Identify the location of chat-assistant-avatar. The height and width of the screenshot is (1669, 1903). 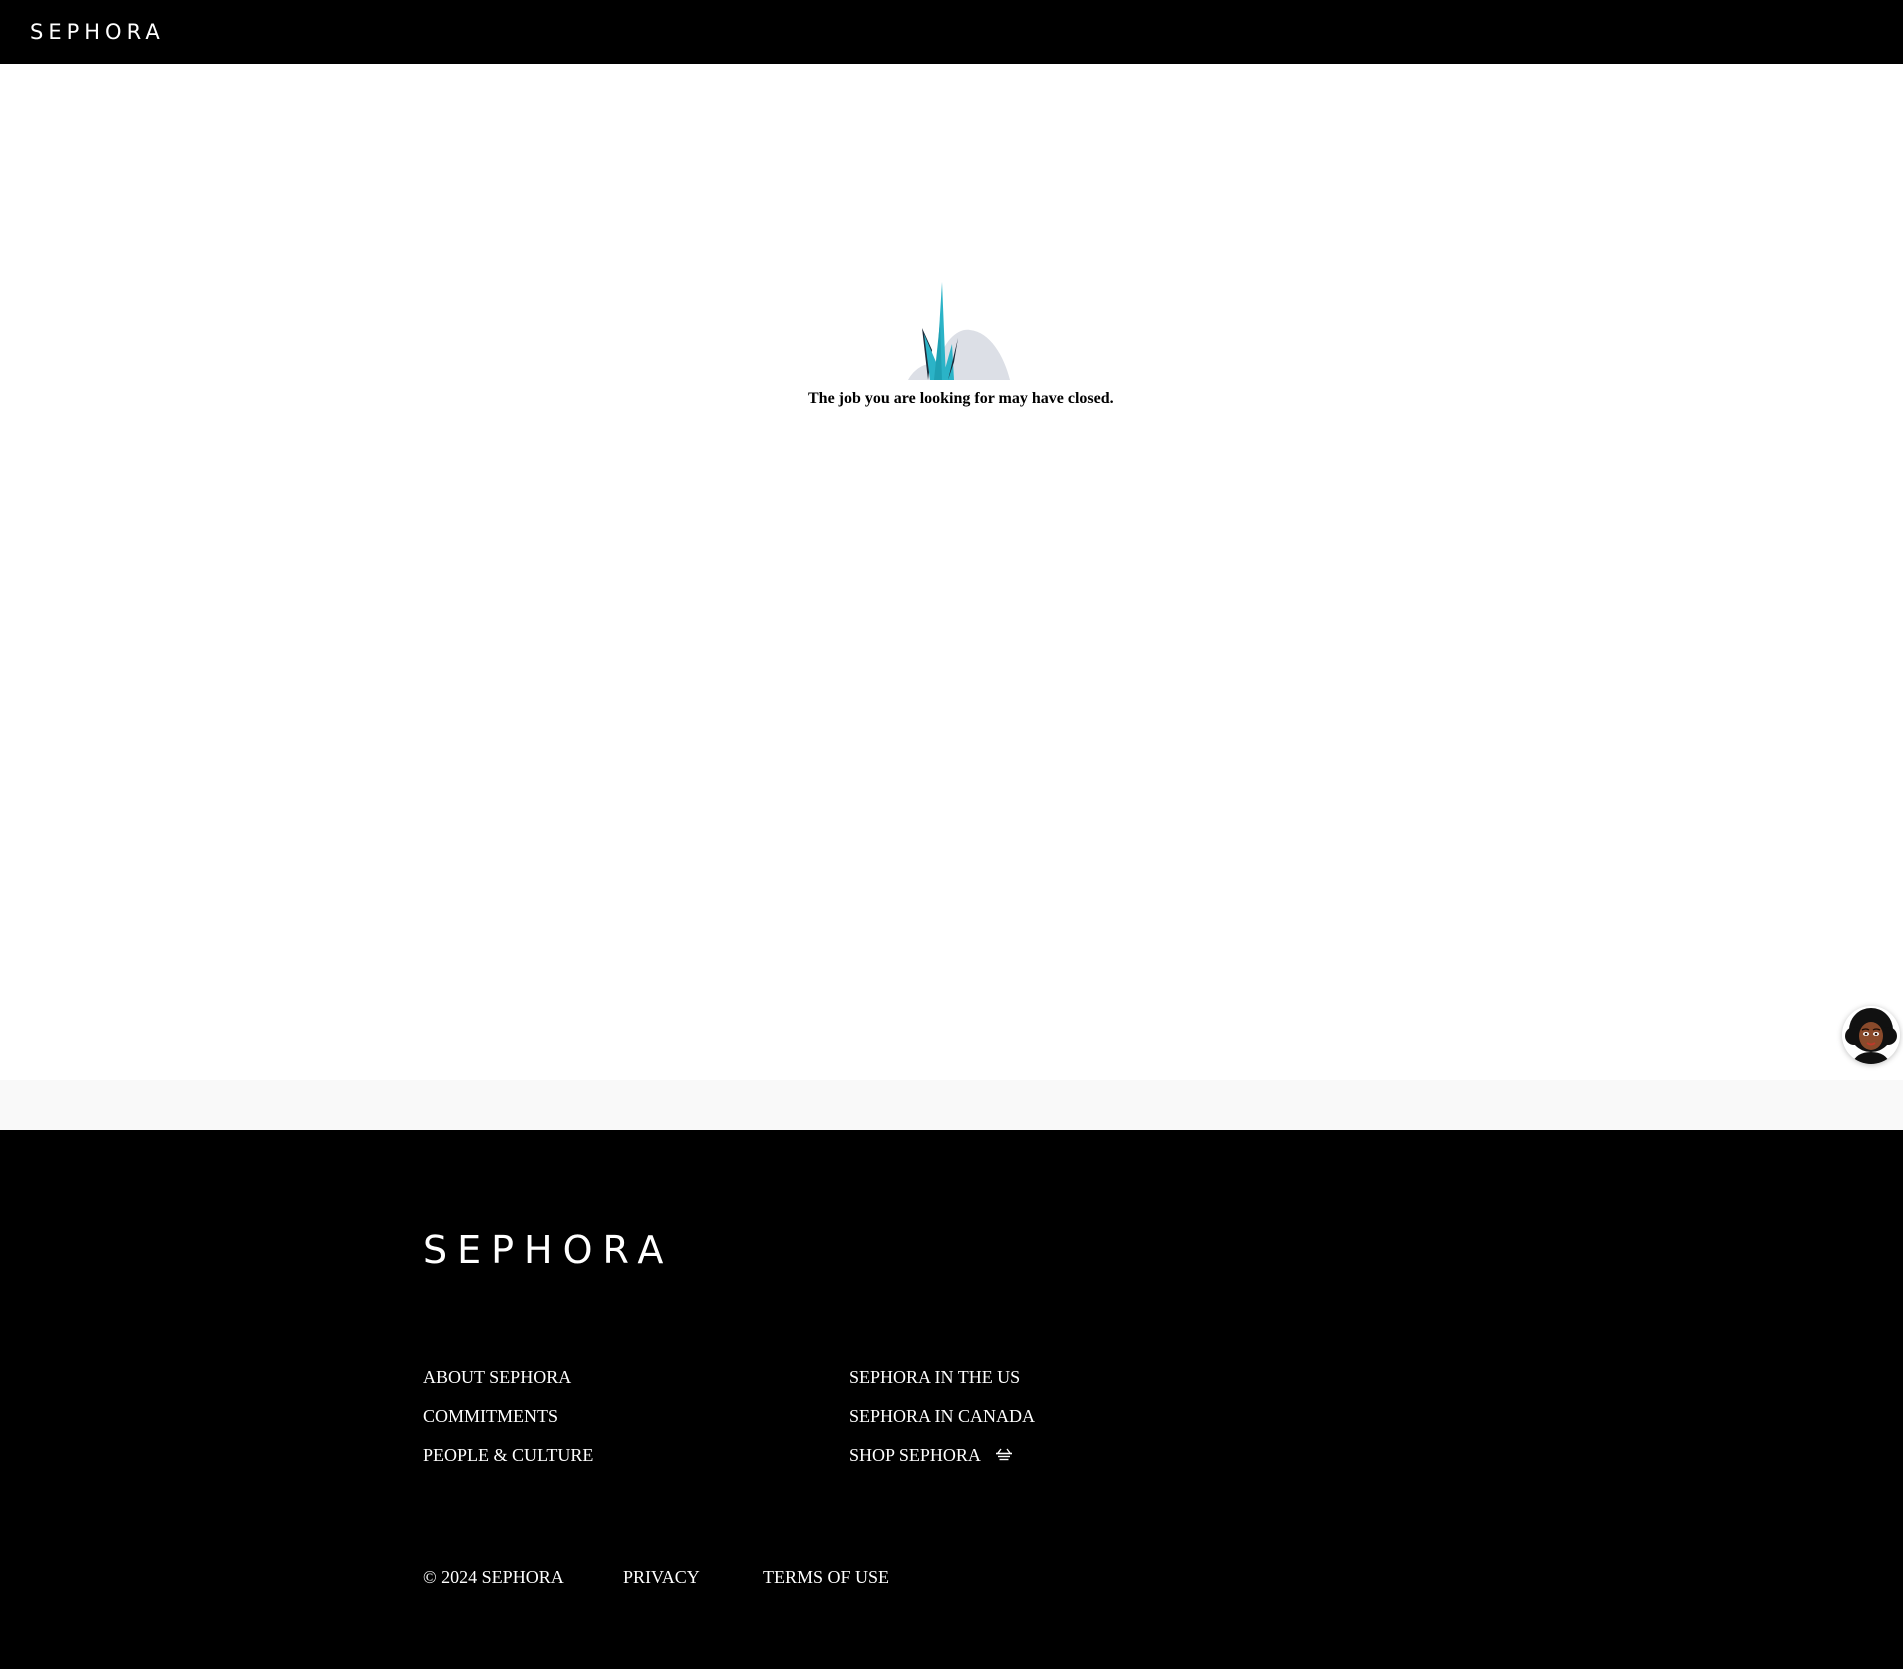
(1871, 1035).